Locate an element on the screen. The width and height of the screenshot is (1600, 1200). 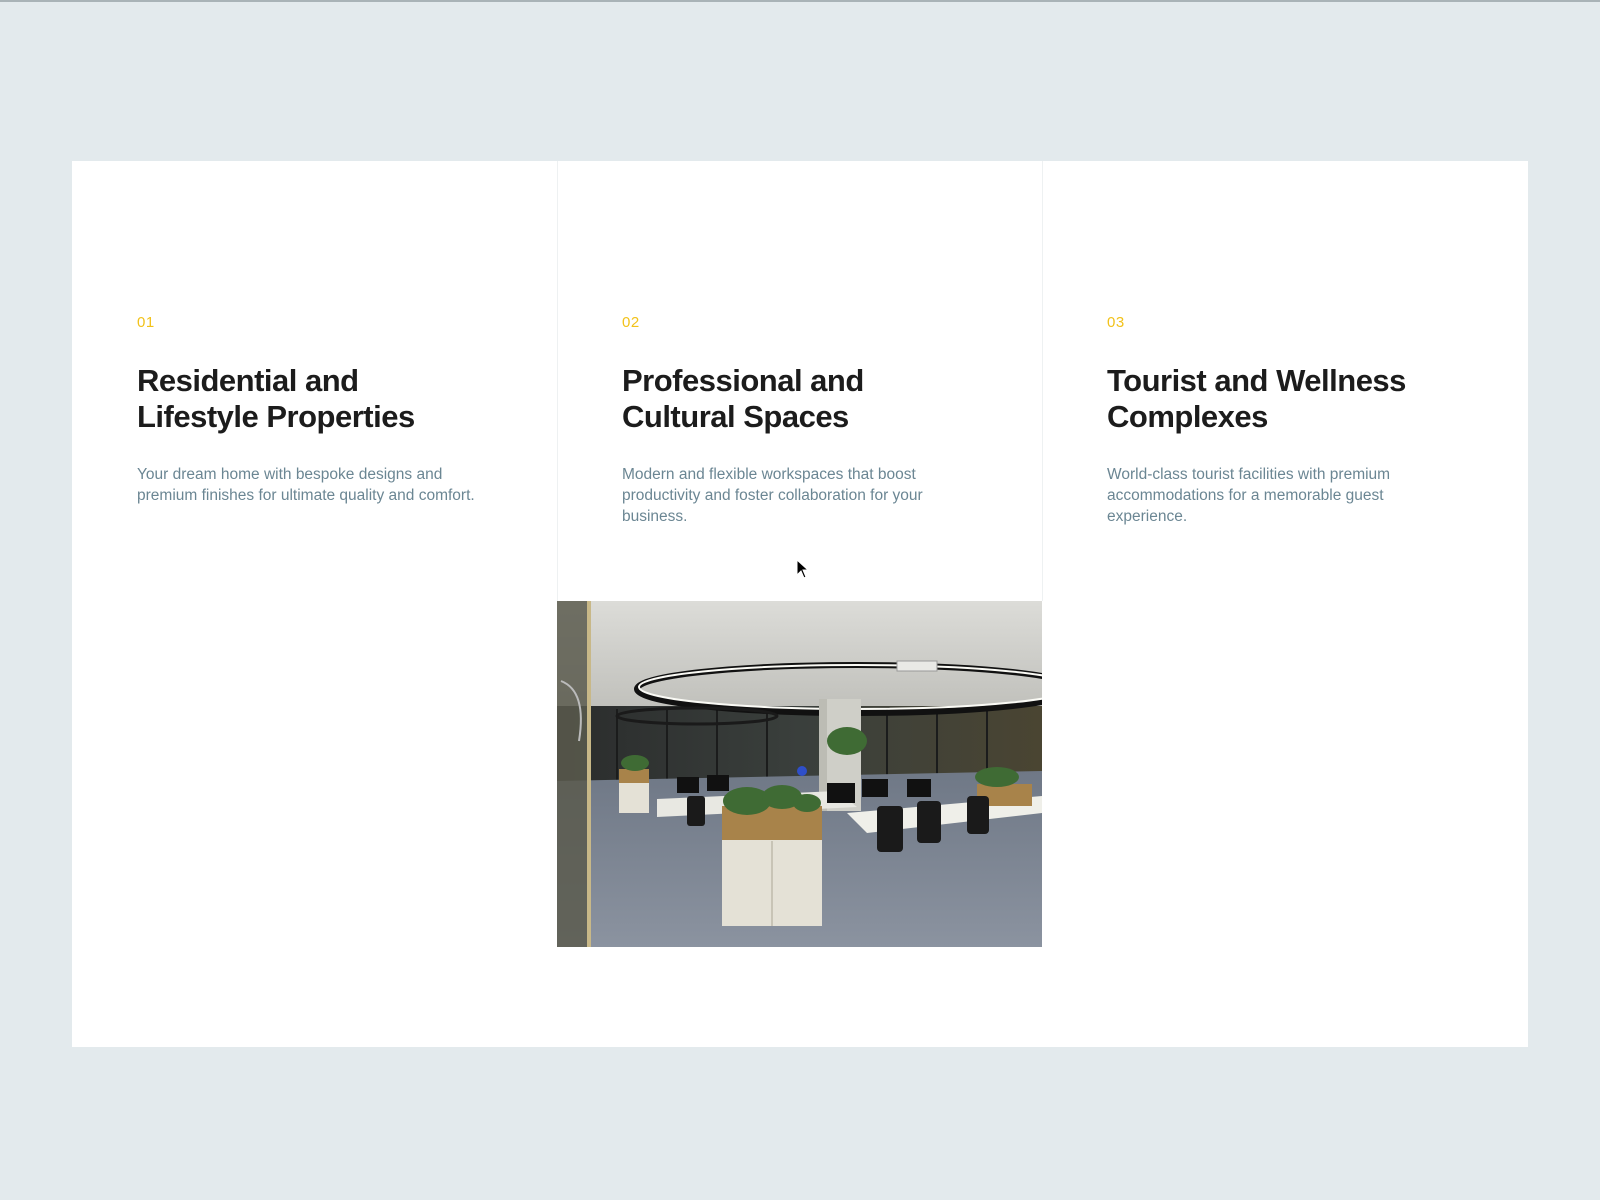
card-title: Professional and Cultural Spaces is located at coordinates (817, 399).